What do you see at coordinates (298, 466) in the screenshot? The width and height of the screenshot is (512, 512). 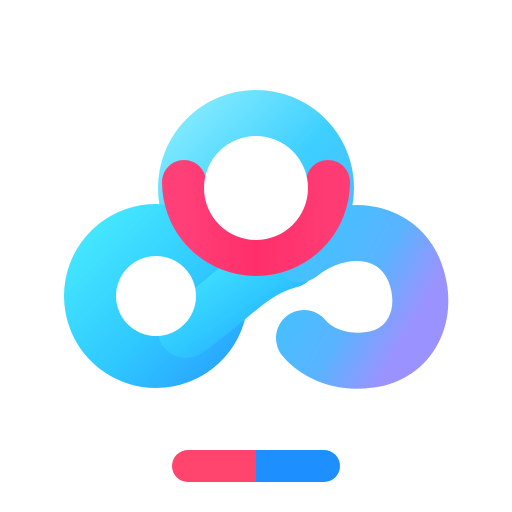 I see `bottom-bar-blue-segment` at bounding box center [298, 466].